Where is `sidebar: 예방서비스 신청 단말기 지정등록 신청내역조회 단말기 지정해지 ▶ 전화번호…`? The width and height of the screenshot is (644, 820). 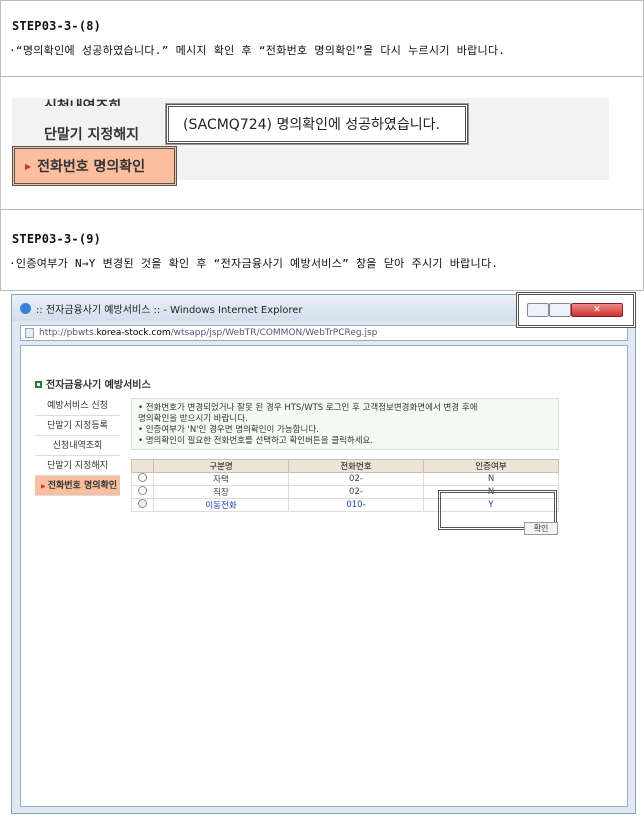
sidebar: 예방서비스 신청 단말기 지정등록 신청내역조회 단말기 지정해지 ▶ 전화번호… is located at coordinates (79, 446).